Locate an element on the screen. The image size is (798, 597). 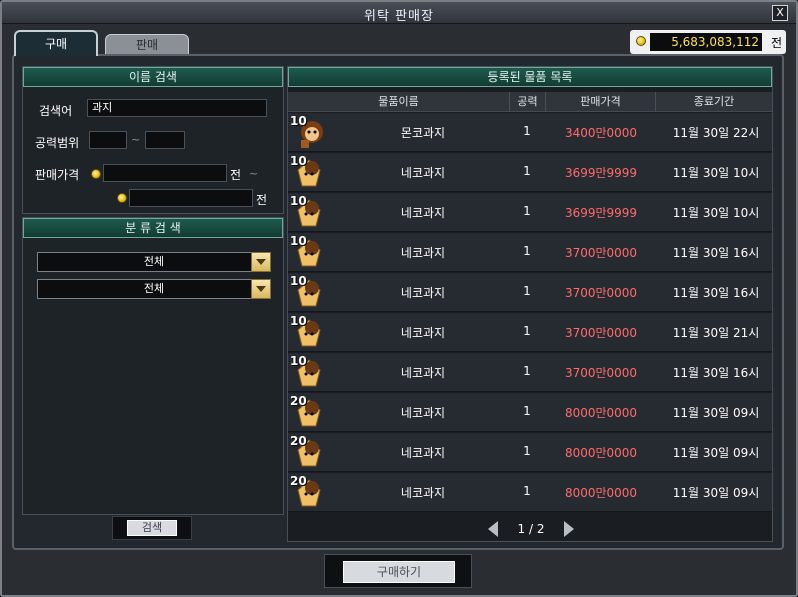
column-end-time: 종료기간 is located at coordinates (714, 102).